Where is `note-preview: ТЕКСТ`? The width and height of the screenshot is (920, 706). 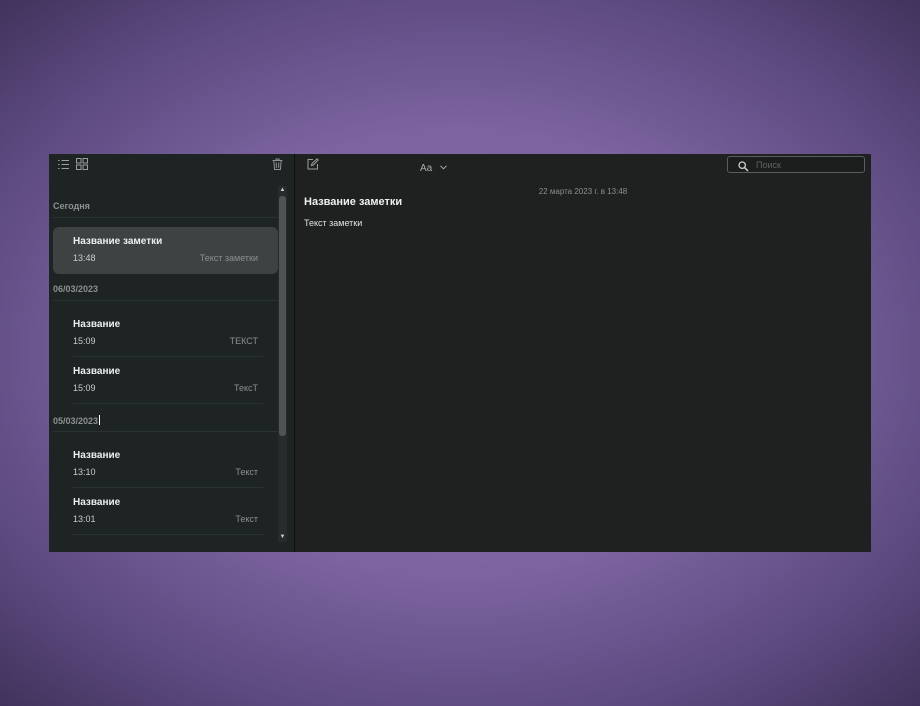 note-preview: ТЕКСТ is located at coordinates (243, 341).